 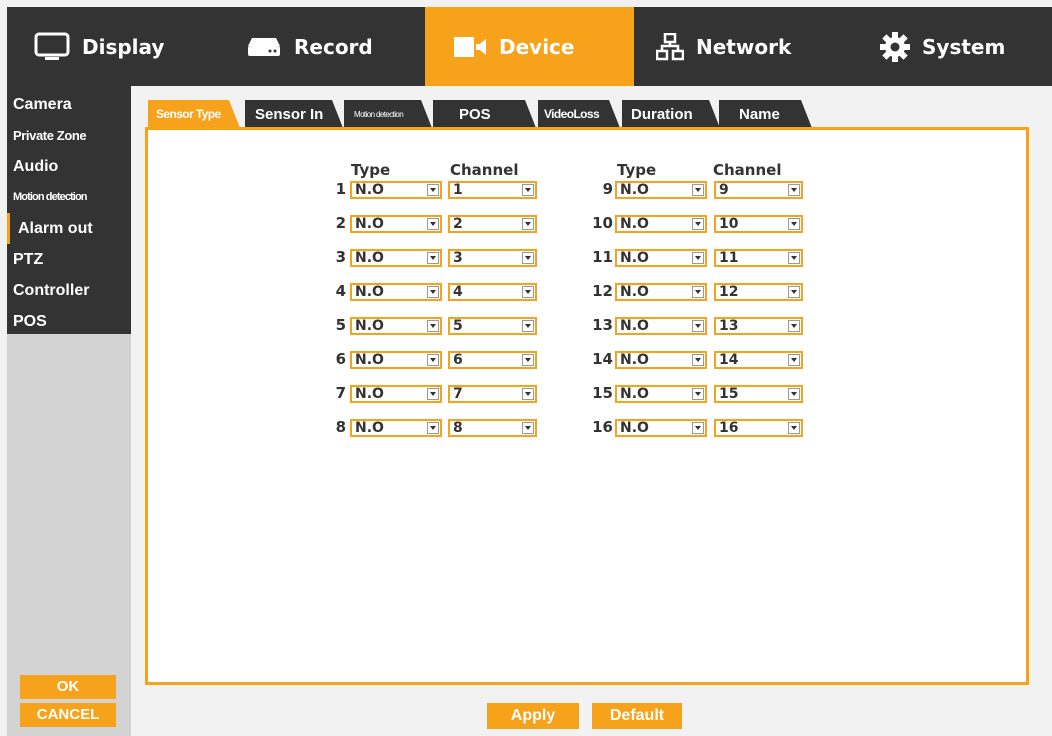 What do you see at coordinates (758, 394) in the screenshot?
I see `channel-select: 15` at bounding box center [758, 394].